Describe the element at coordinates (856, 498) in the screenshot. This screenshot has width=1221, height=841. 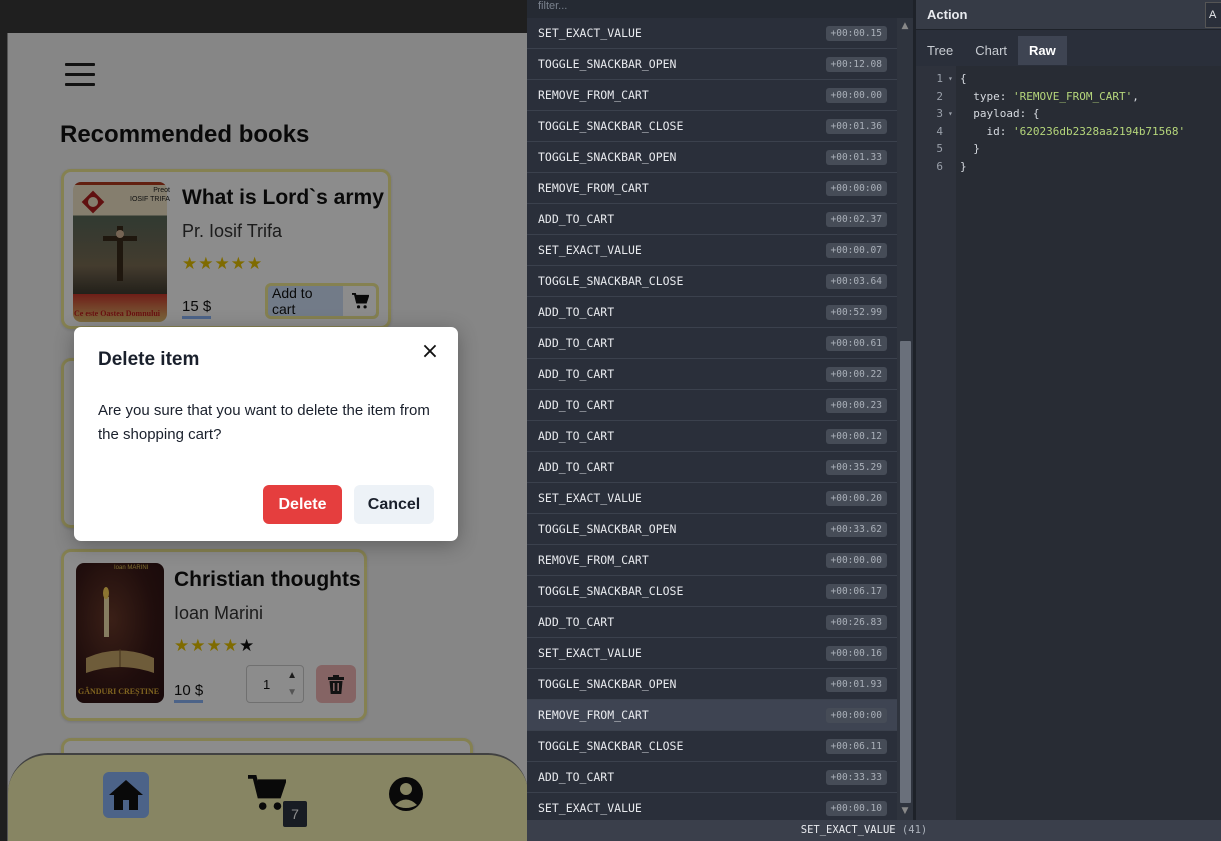
I see `action-timestamp: +00:00.20` at that location.